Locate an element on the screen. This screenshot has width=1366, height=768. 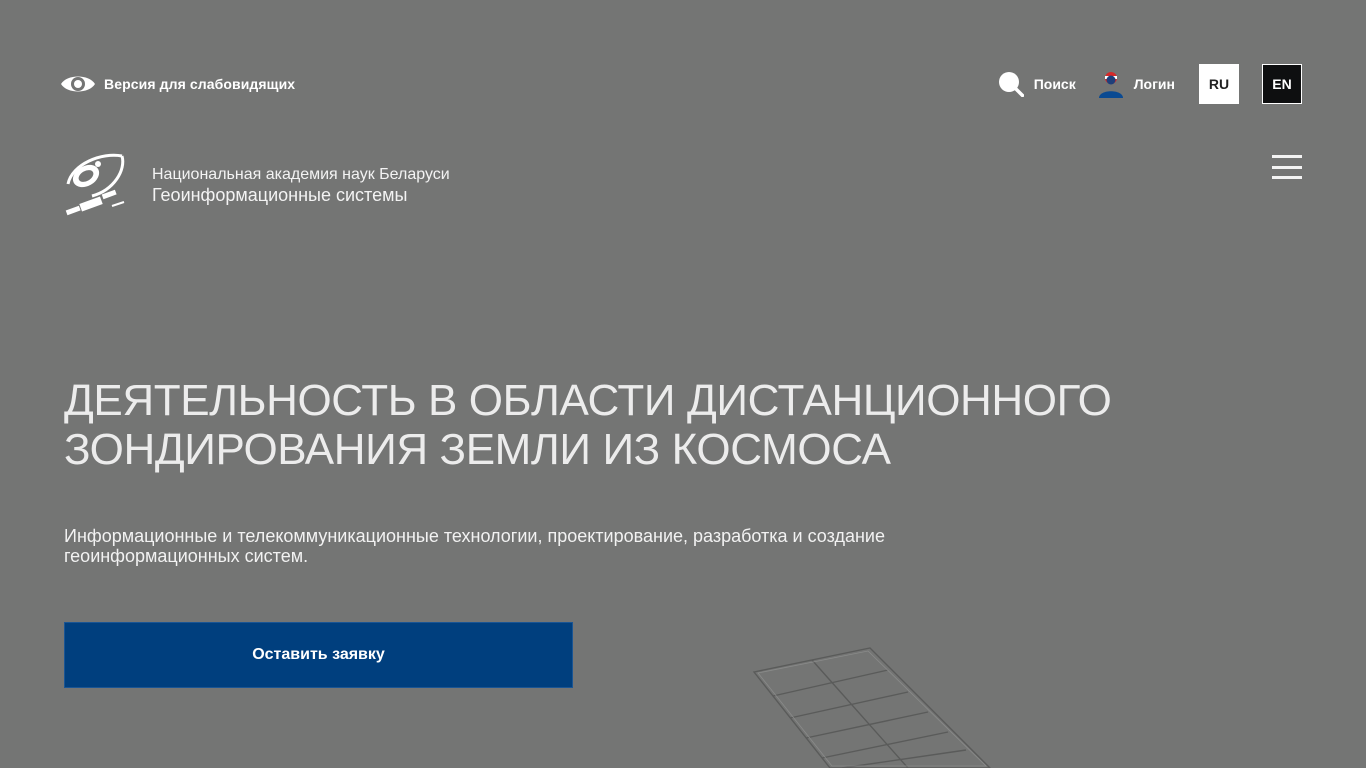
brand-department-name: Геоинформационные системы is located at coordinates (280, 195).